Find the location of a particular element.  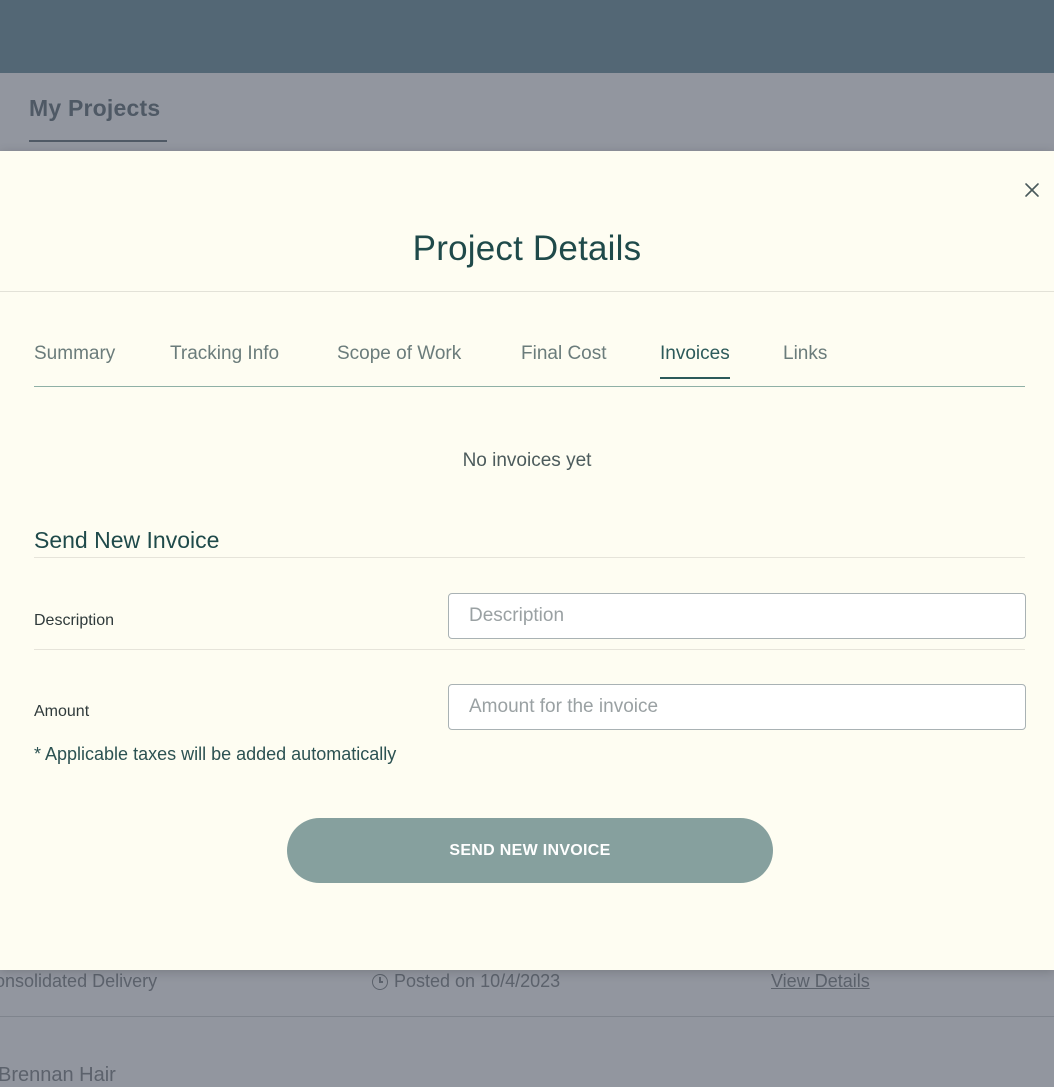

tab-final-cost: Final Cost is located at coordinates (564, 360).